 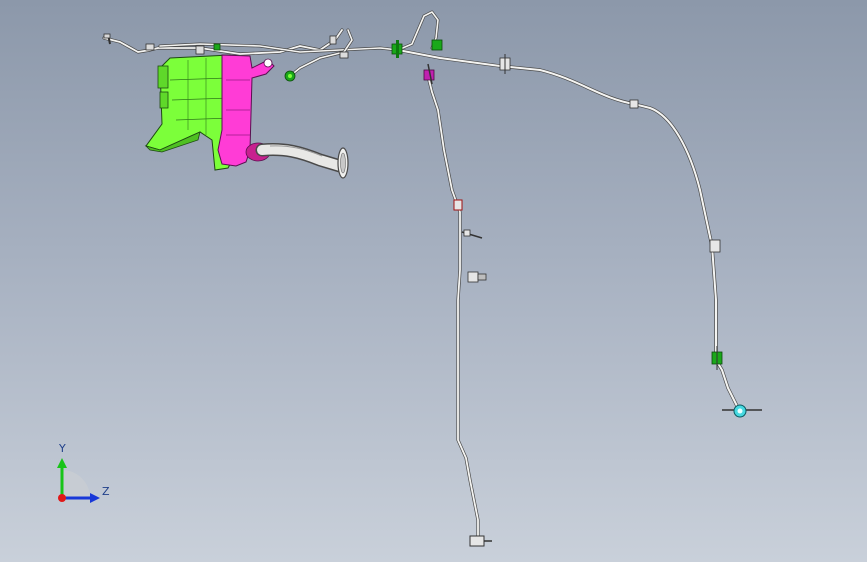 What do you see at coordinates (437, 45) in the screenshot?
I see `clip-green-top` at bounding box center [437, 45].